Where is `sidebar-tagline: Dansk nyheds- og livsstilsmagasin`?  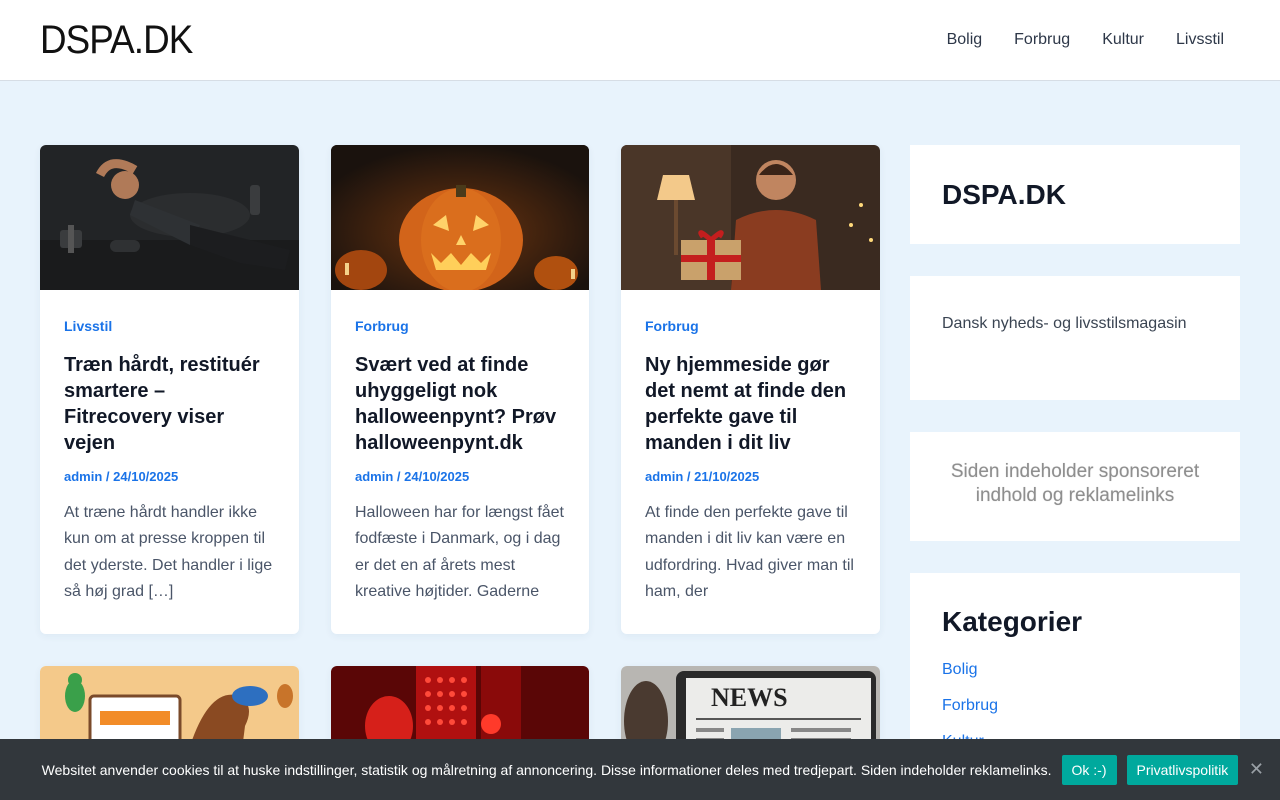
sidebar-tagline: Dansk nyheds- og livsstilsmagasin is located at coordinates (1064, 323).